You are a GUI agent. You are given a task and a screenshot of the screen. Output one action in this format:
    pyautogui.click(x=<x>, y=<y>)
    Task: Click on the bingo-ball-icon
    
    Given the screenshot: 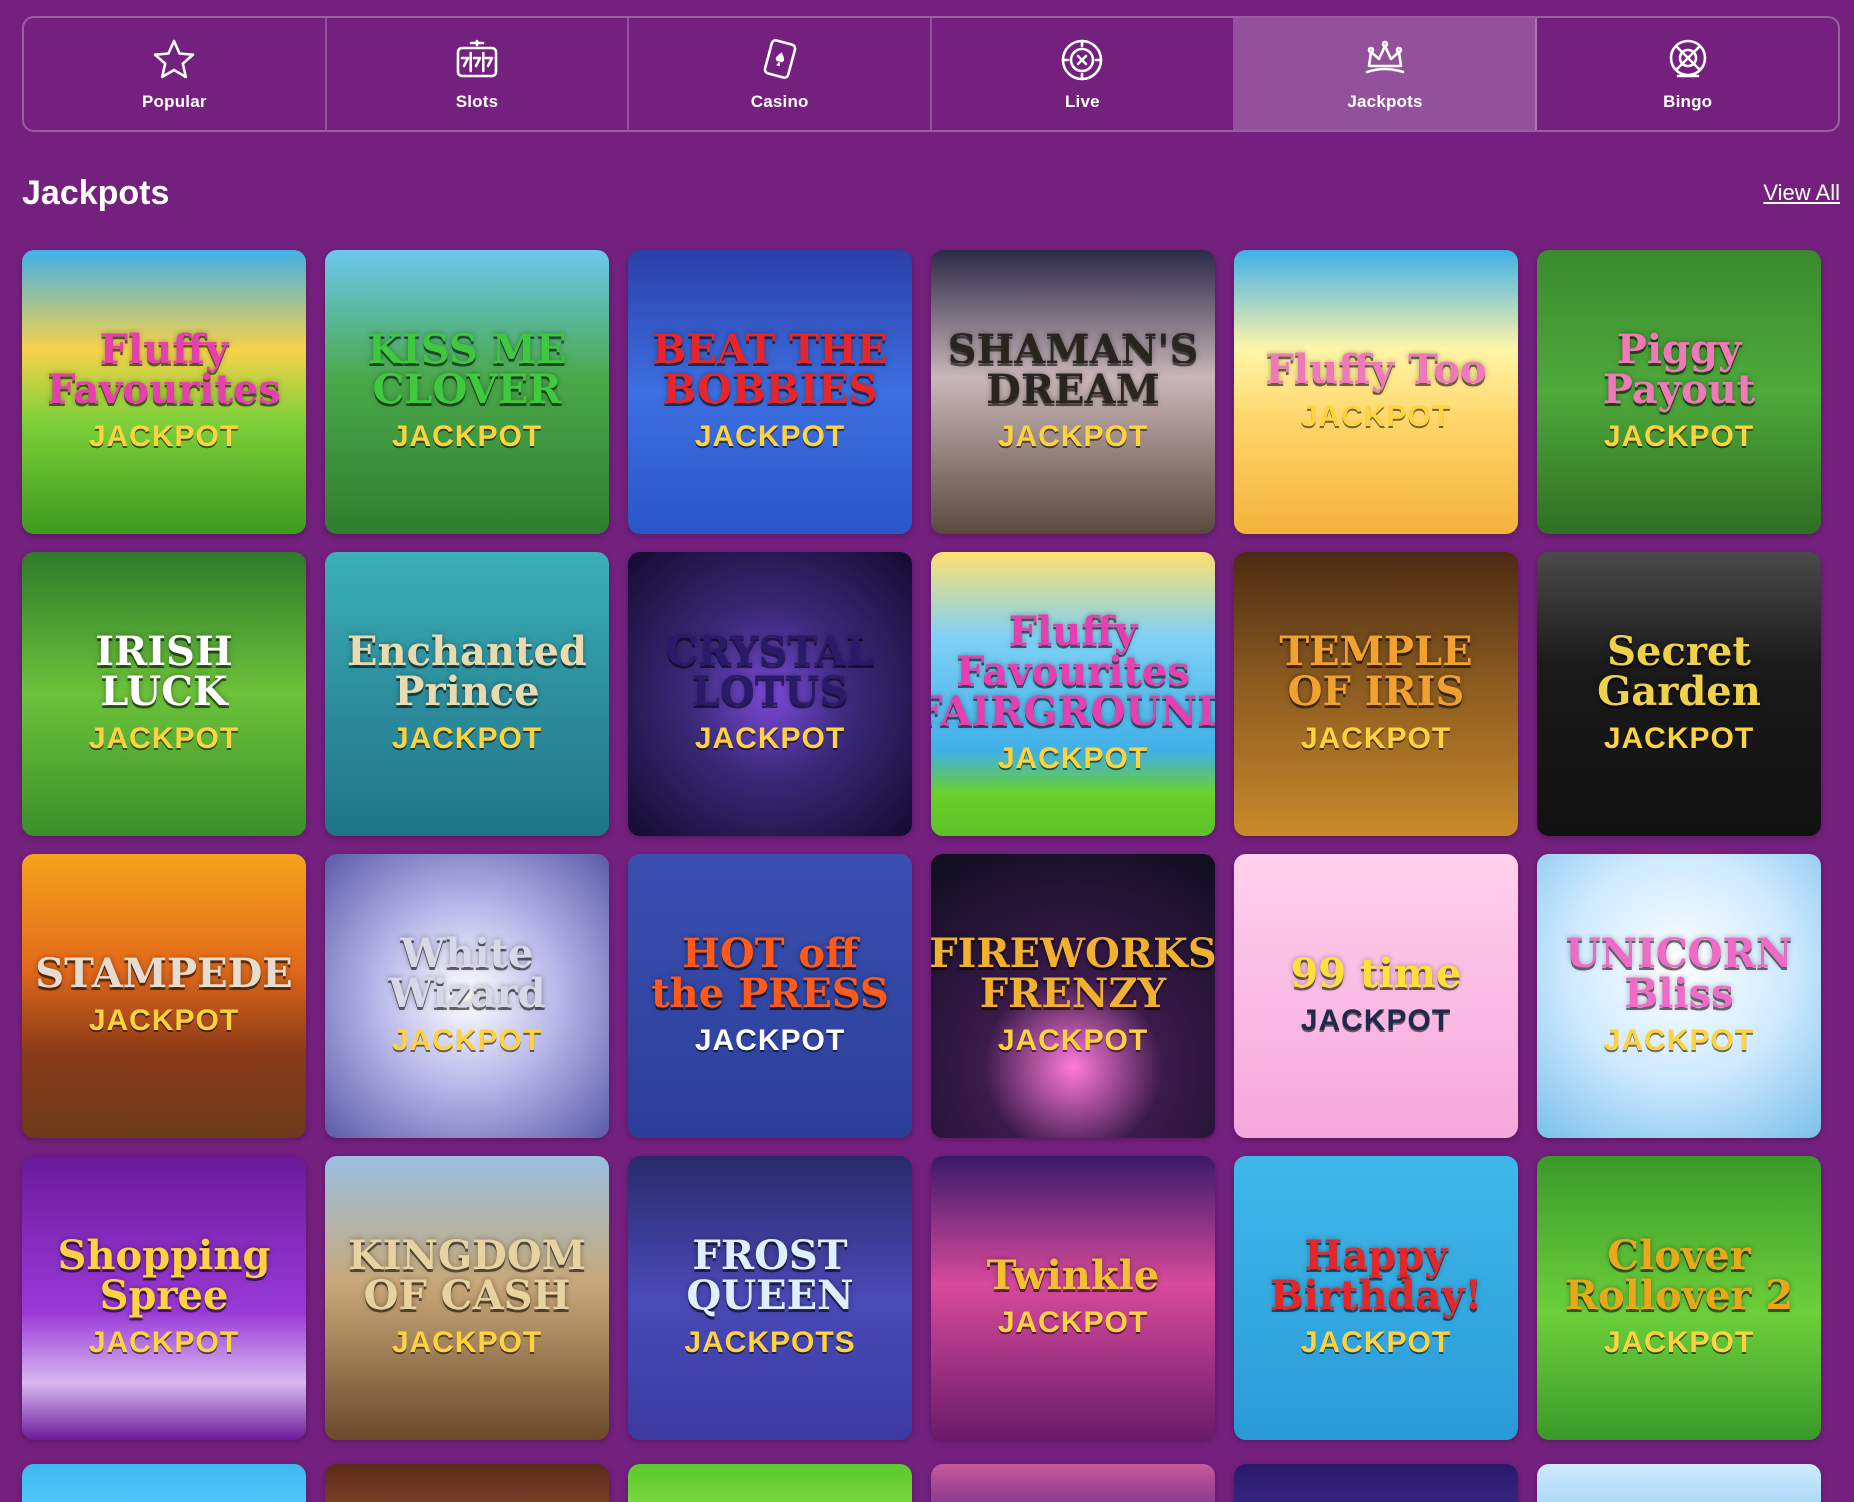 What is the action you would take?
    pyautogui.click(x=1688, y=60)
    